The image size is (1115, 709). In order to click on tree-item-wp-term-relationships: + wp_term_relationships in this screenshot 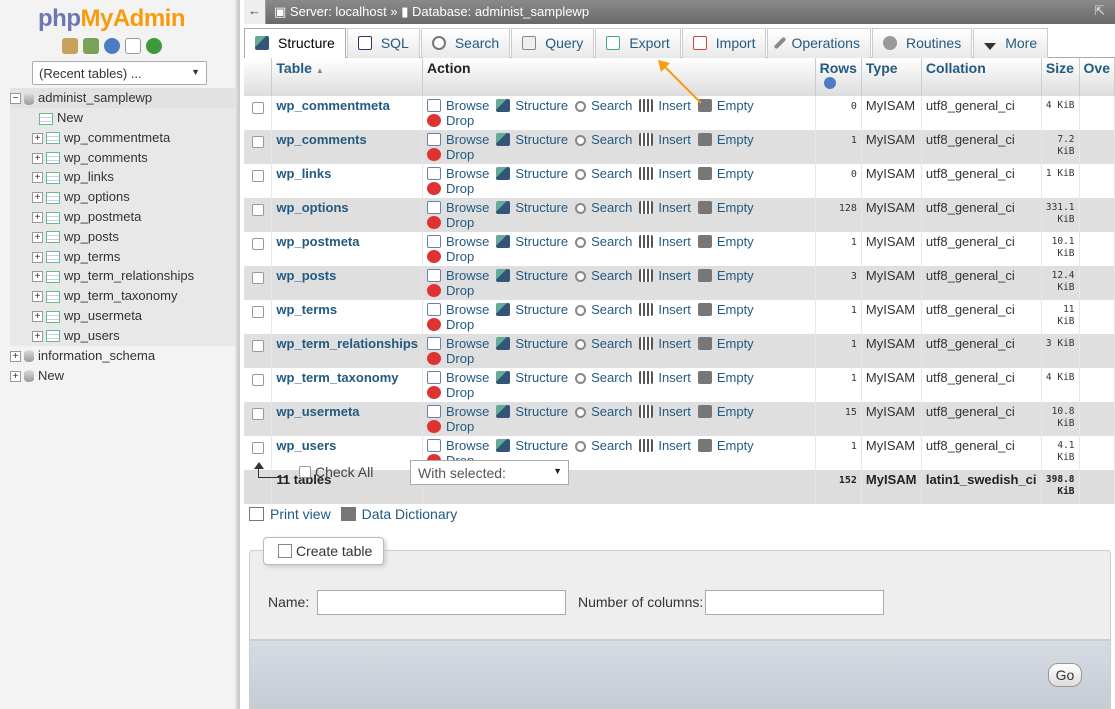, I will do `click(124, 276)`.